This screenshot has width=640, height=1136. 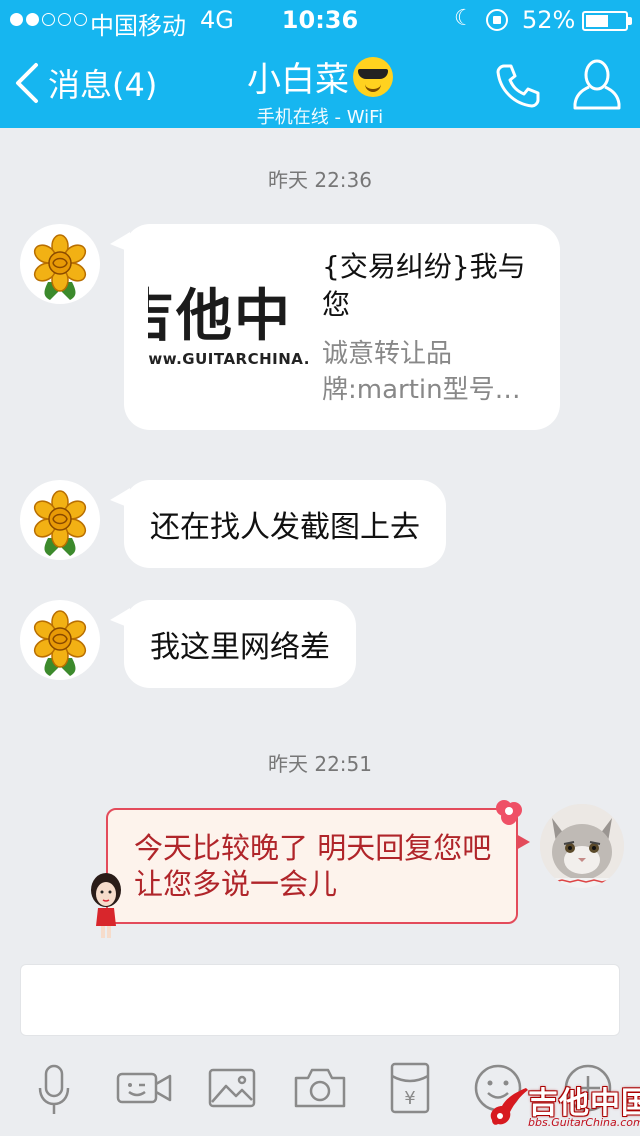 What do you see at coordinates (584, 1122) in the screenshot?
I see `watermark-url: bbs.GuitarChina.com` at bounding box center [584, 1122].